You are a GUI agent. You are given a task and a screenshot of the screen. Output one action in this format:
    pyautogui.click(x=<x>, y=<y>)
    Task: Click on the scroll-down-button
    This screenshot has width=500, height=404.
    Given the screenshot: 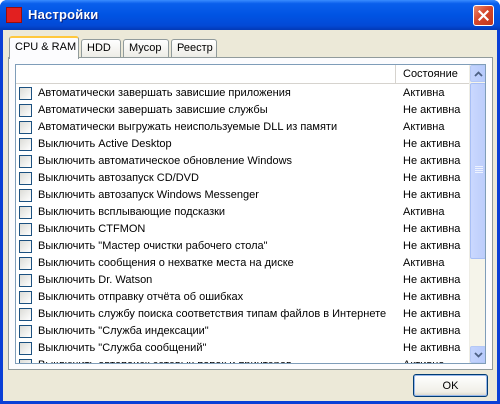 What is the action you would take?
    pyautogui.click(x=477, y=354)
    